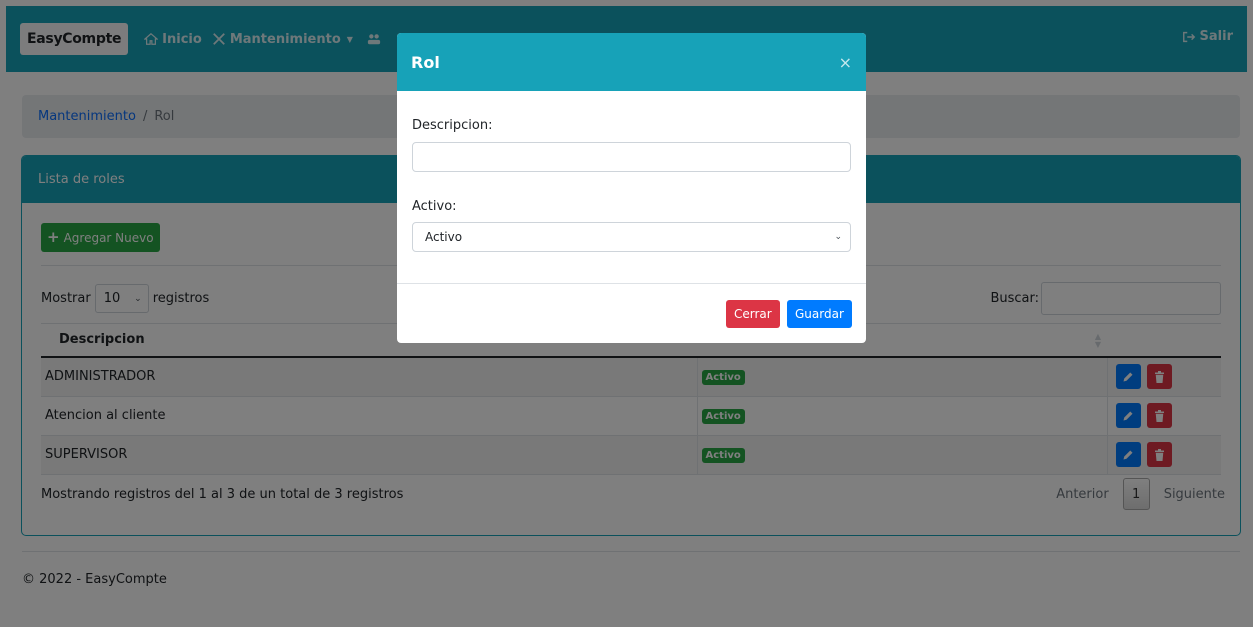 The image size is (1253, 627). Describe the element at coordinates (845, 62) in the screenshot. I see `close-icon: ×` at that location.